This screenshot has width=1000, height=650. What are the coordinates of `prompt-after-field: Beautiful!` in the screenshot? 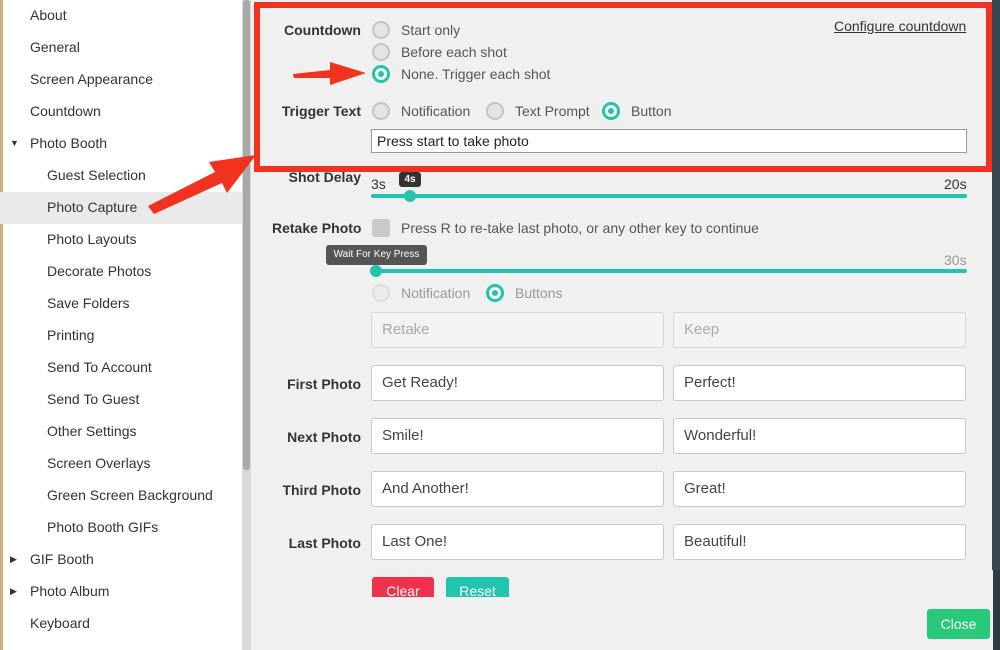 It's located at (819, 542).